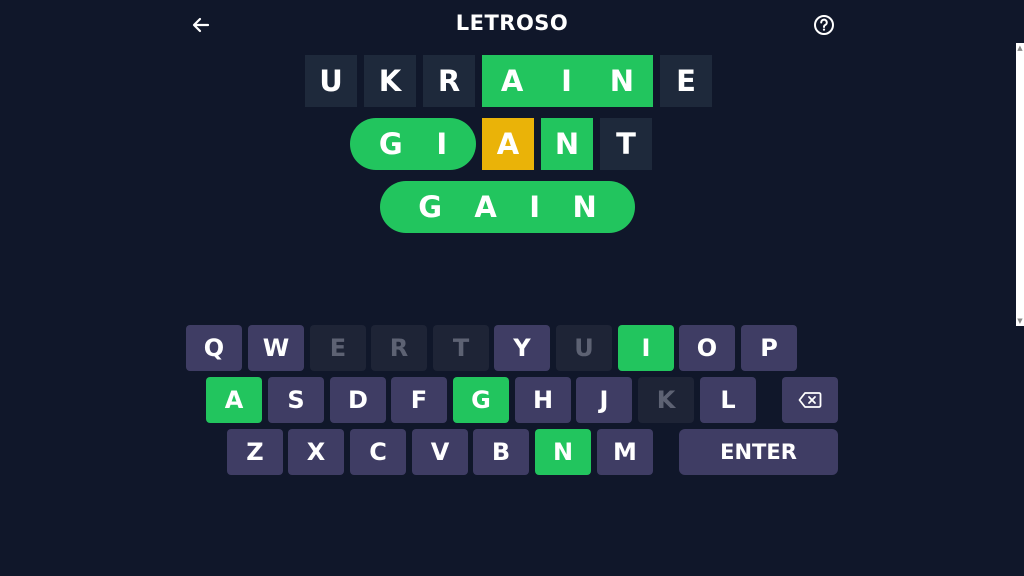 This screenshot has width=1024, height=576. Describe the element at coordinates (543, 400) in the screenshot. I see `key-h: H` at that location.